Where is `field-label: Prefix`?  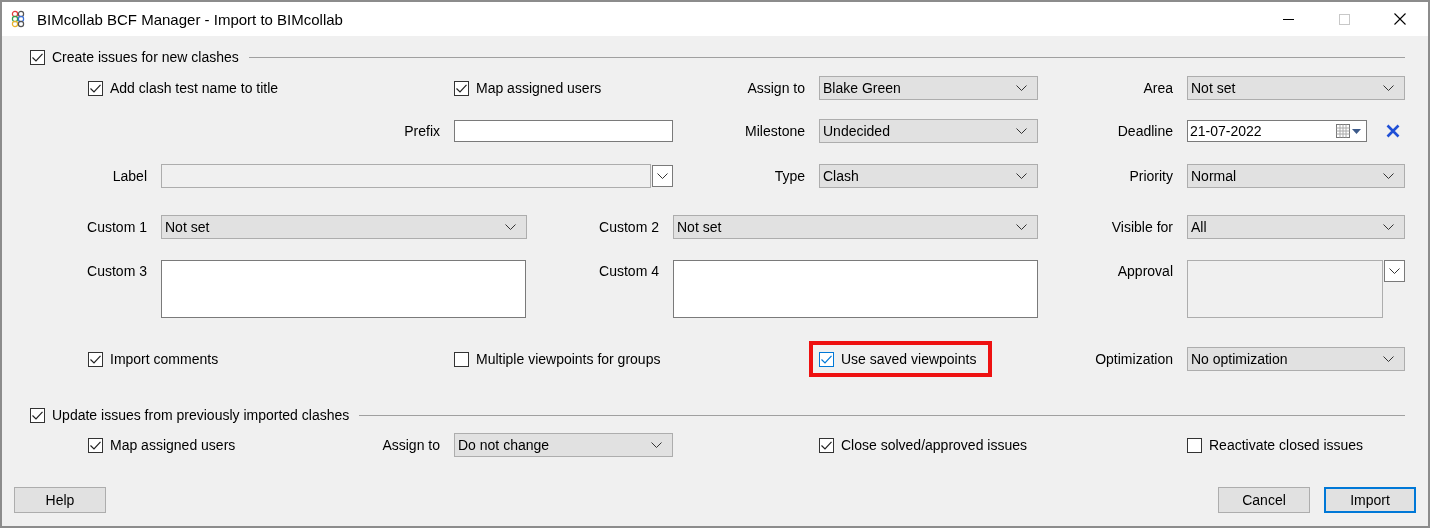
field-label: Prefix is located at coordinates (422, 131).